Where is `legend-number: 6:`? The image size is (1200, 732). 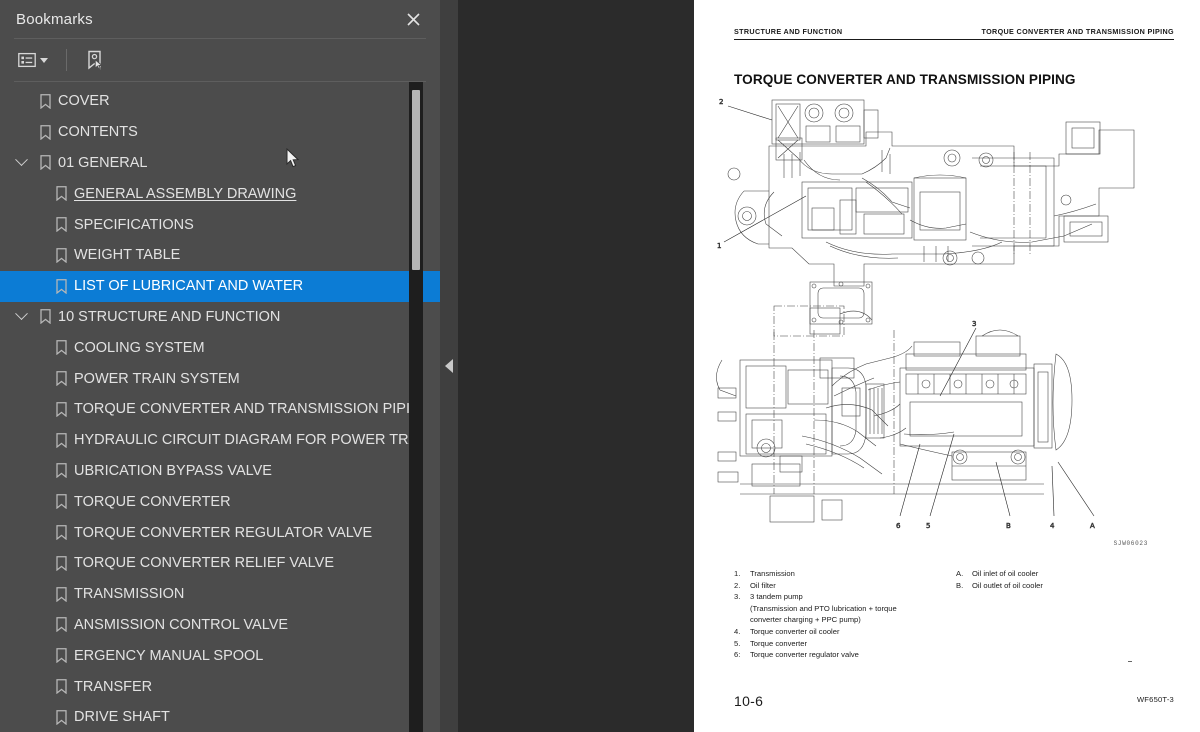
legend-number: 6: is located at coordinates (737, 655).